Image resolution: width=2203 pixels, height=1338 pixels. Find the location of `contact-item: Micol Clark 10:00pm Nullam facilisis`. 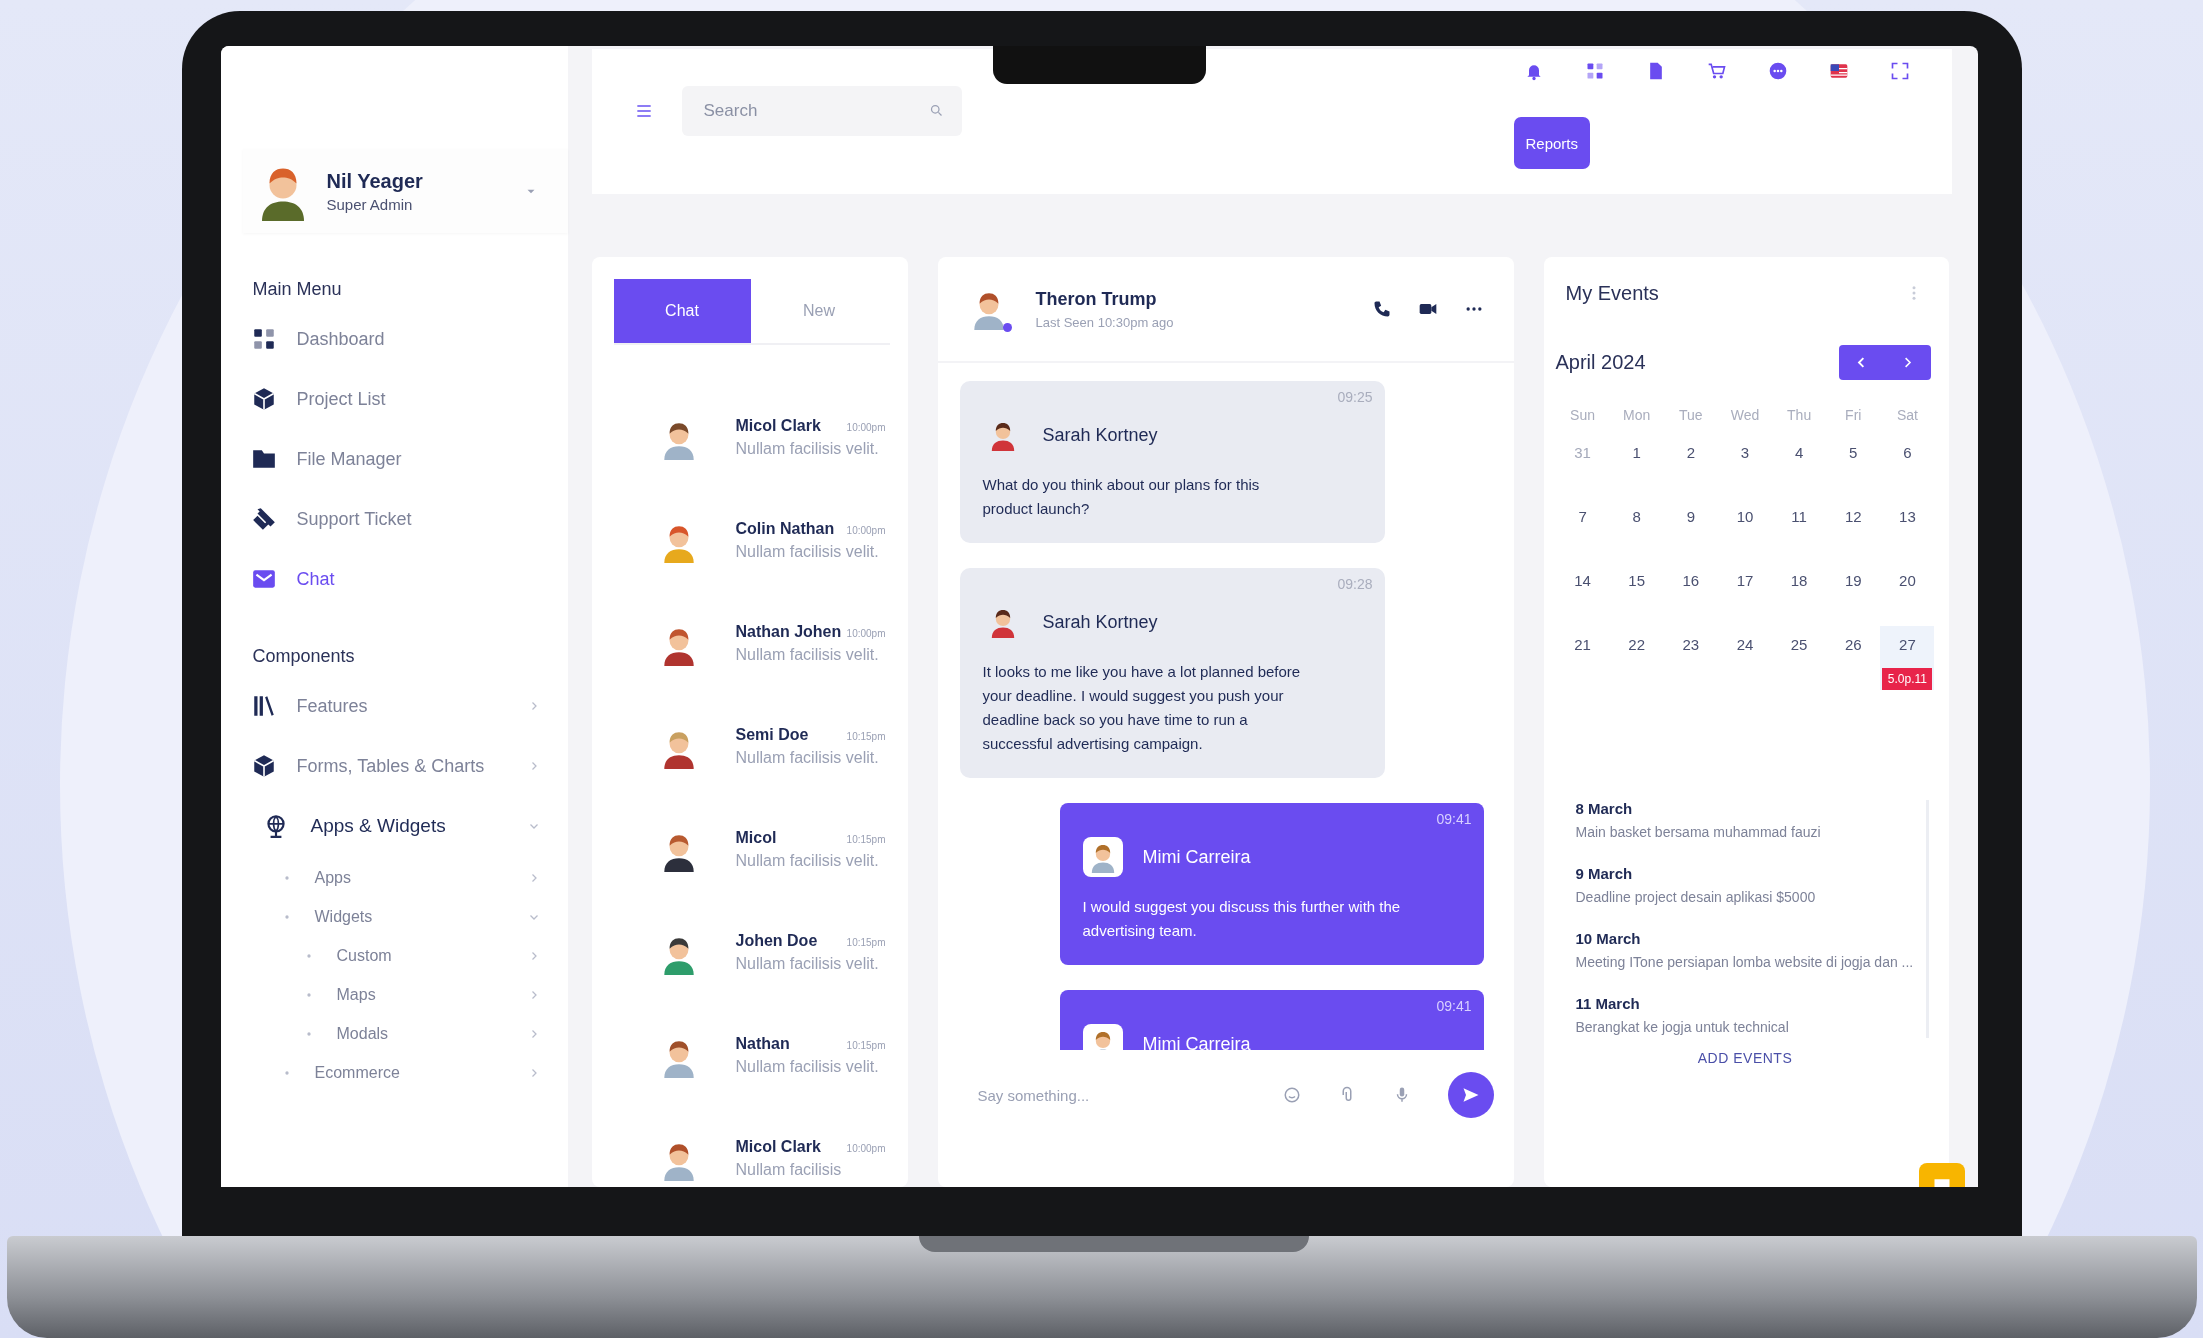

contact-item: Micol Clark 10:00pm Nullam facilisis is located at coordinates (773, 1152).